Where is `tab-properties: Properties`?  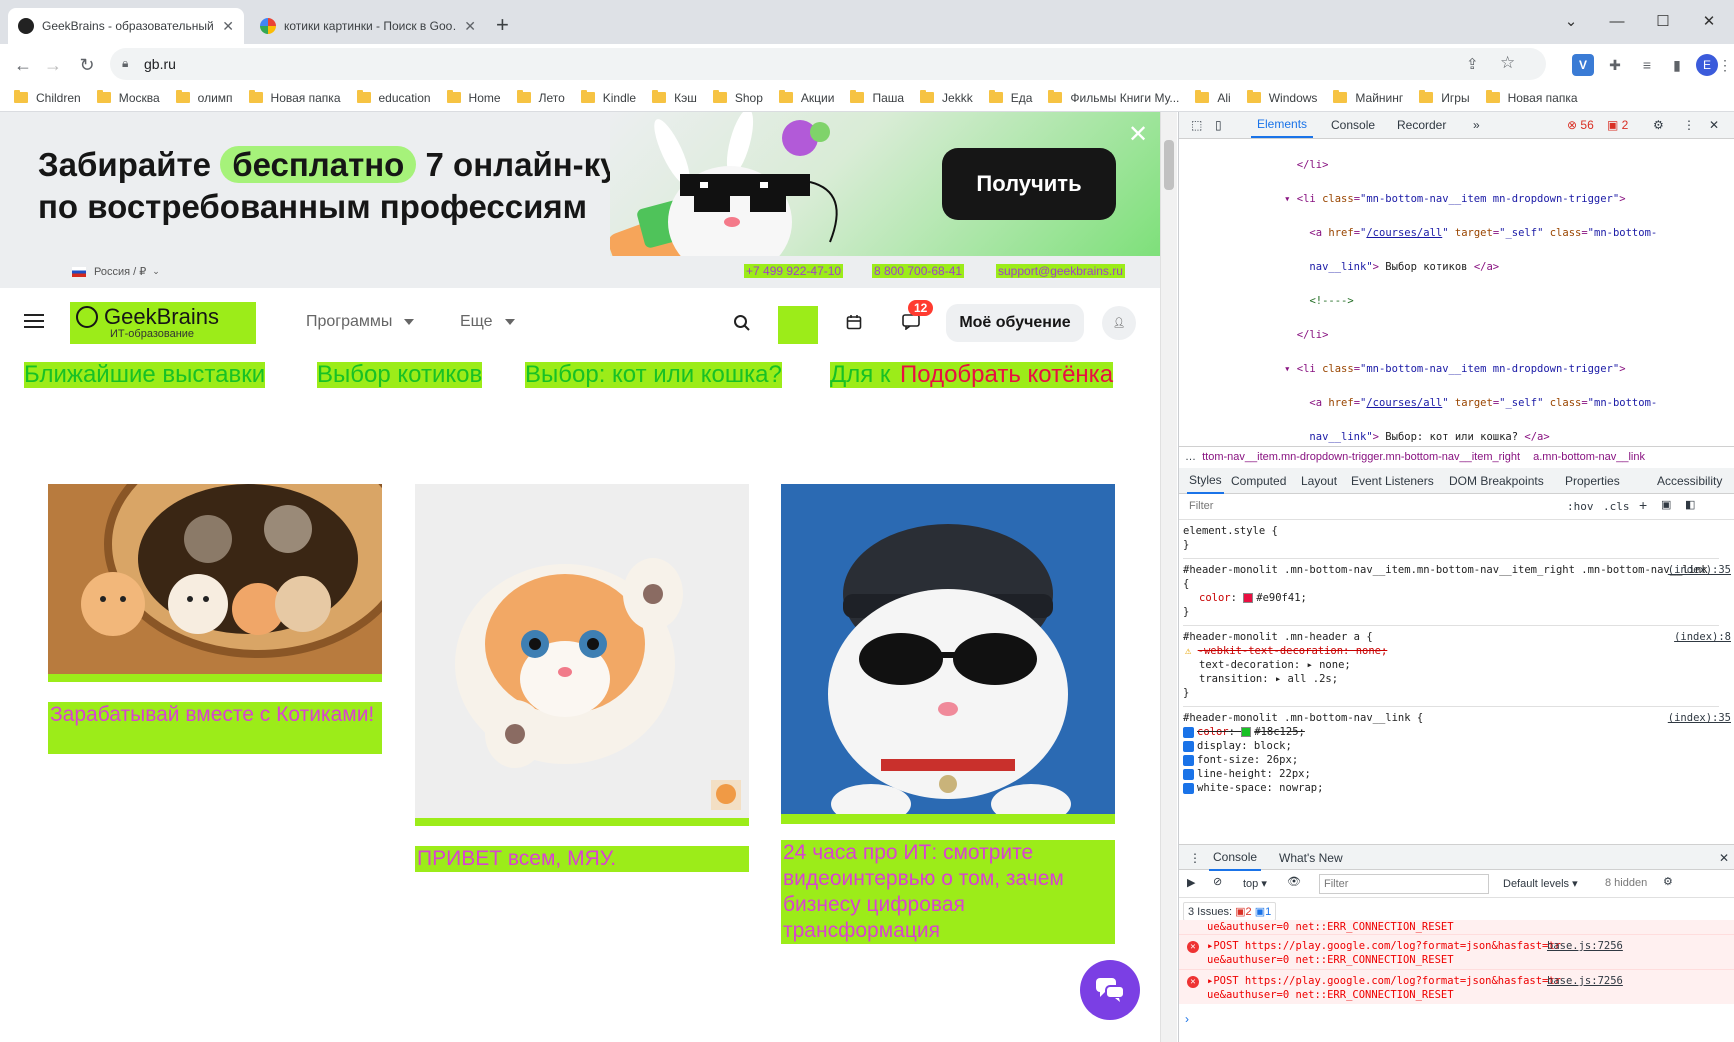
tab-properties: Properties is located at coordinates (1592, 481).